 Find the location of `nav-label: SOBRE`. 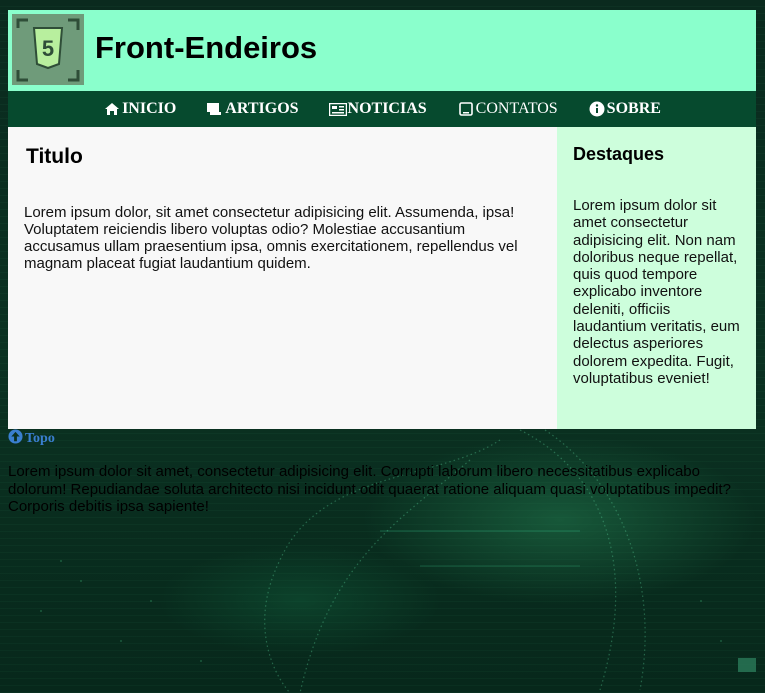

nav-label: SOBRE is located at coordinates (633, 108).